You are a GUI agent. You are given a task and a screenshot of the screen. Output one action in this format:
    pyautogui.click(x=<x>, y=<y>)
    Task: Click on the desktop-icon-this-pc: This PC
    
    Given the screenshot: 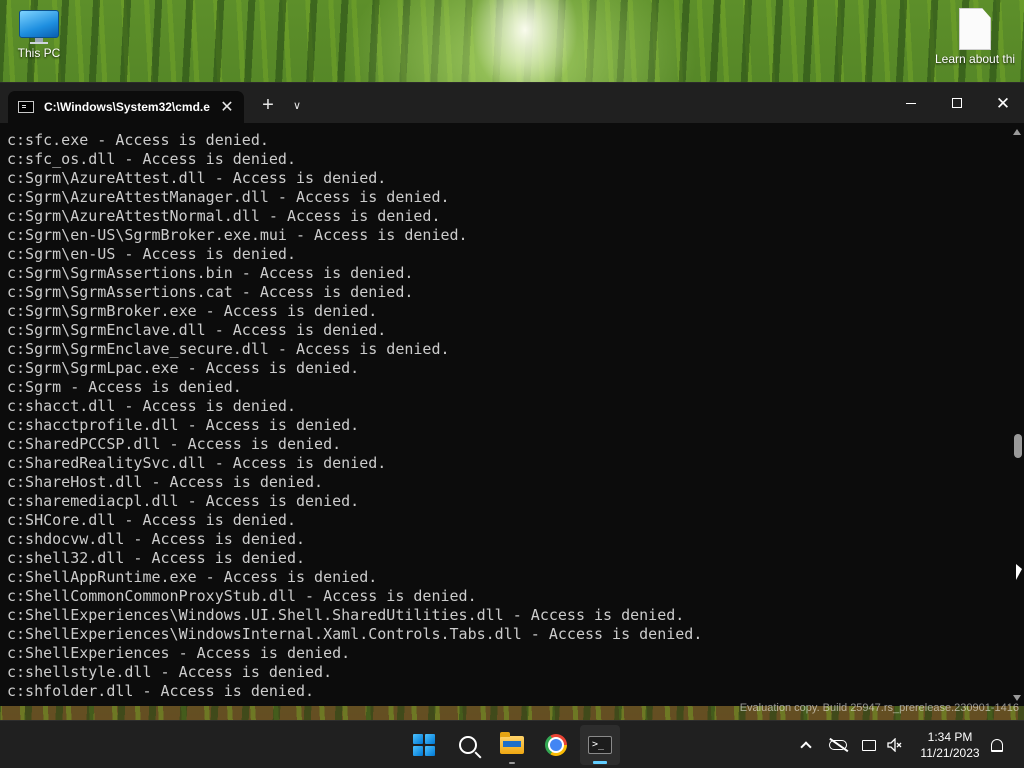 What is the action you would take?
    pyautogui.click(x=39, y=35)
    